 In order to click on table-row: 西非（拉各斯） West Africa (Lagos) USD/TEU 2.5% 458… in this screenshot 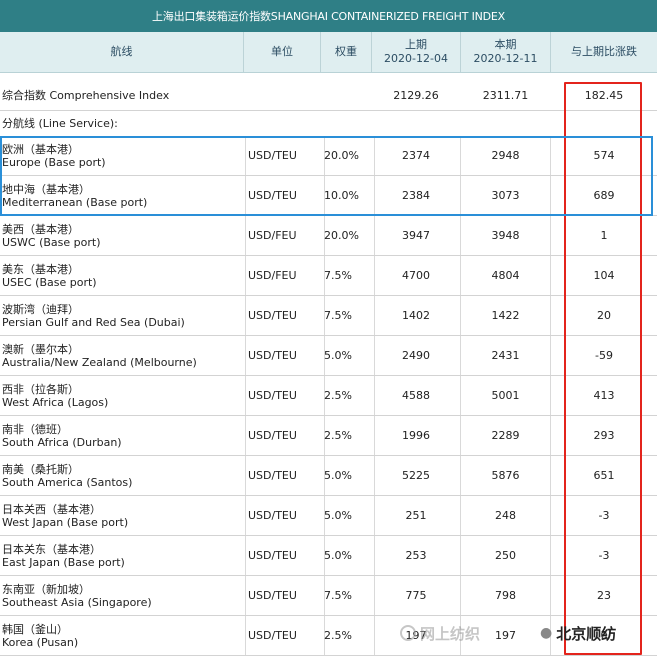, I will do `click(328, 396)`.